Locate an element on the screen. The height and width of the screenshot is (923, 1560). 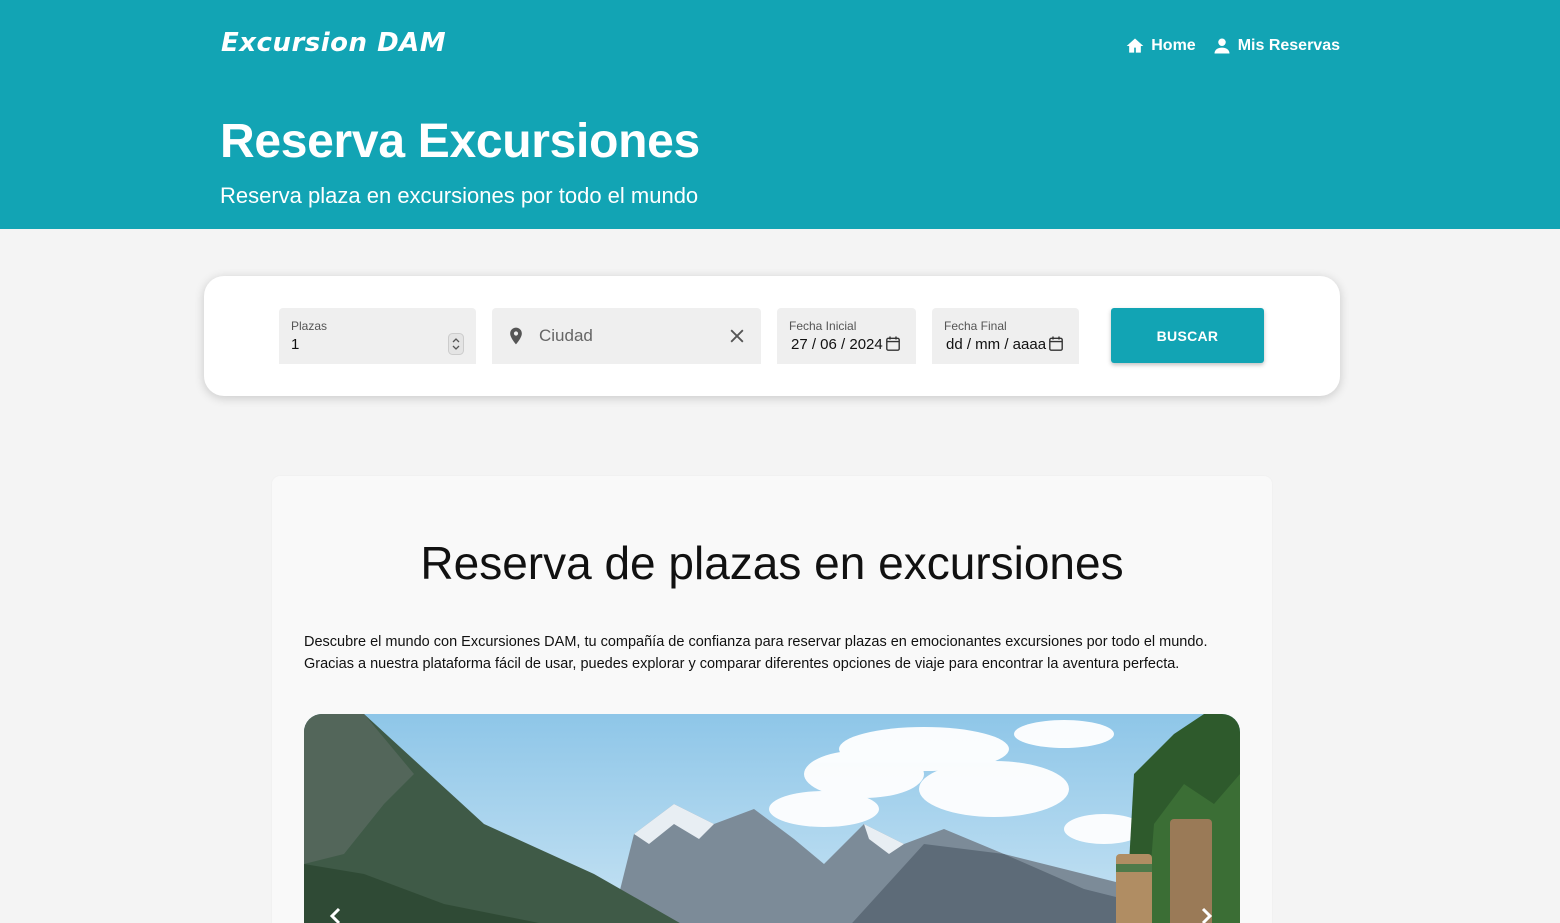
chevron-right-icon is located at coordinates (1206, 913).